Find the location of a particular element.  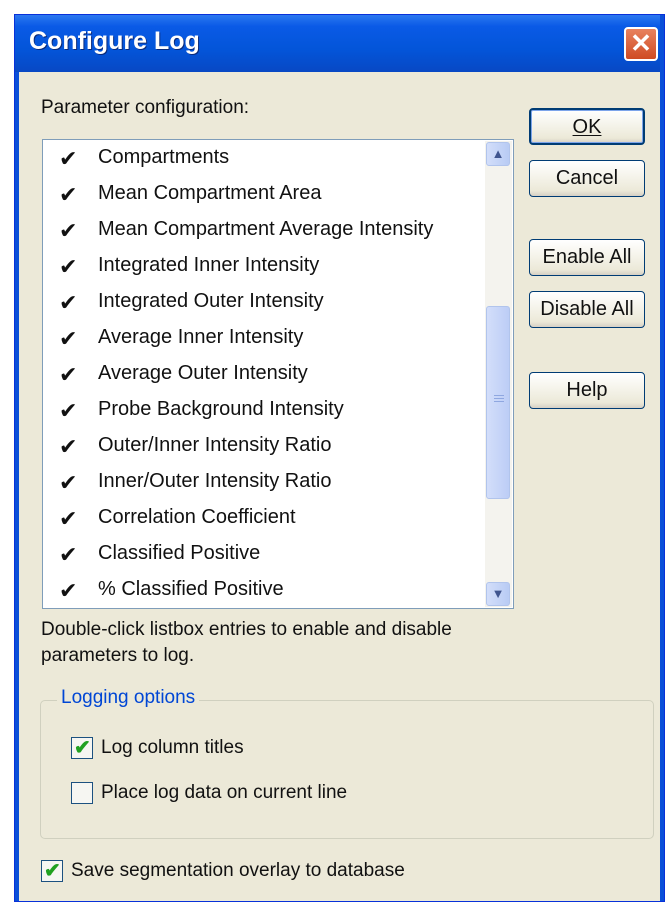

place-log-data-label: Place log data on current line is located at coordinates (224, 792).